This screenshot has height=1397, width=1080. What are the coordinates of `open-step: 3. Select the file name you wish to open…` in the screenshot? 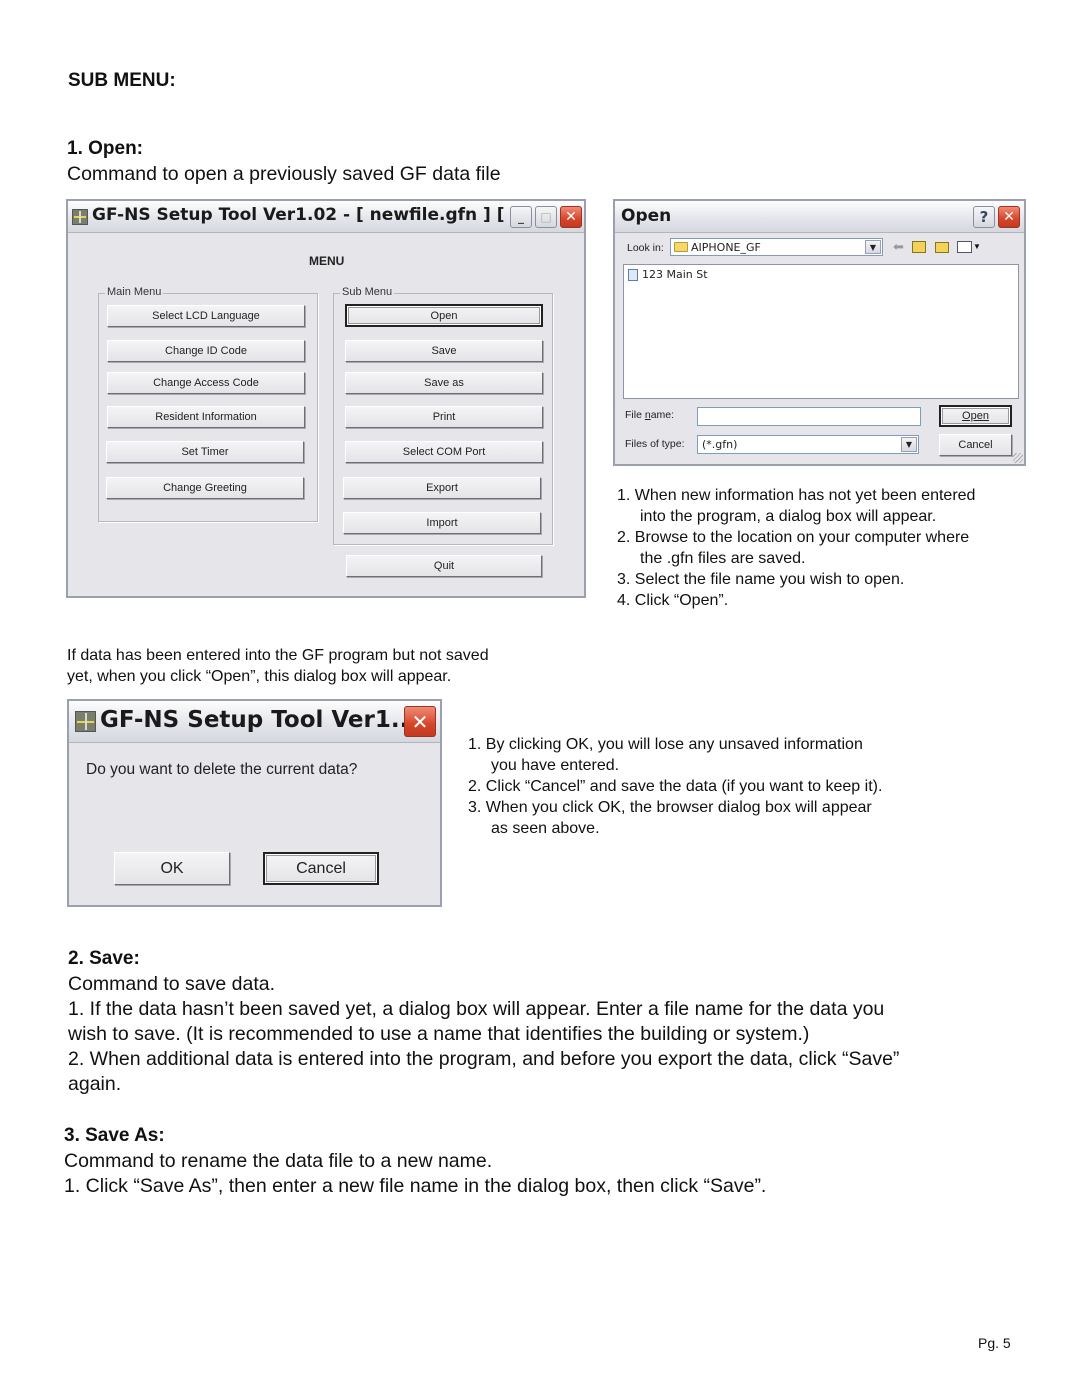 It's located at (761, 579).